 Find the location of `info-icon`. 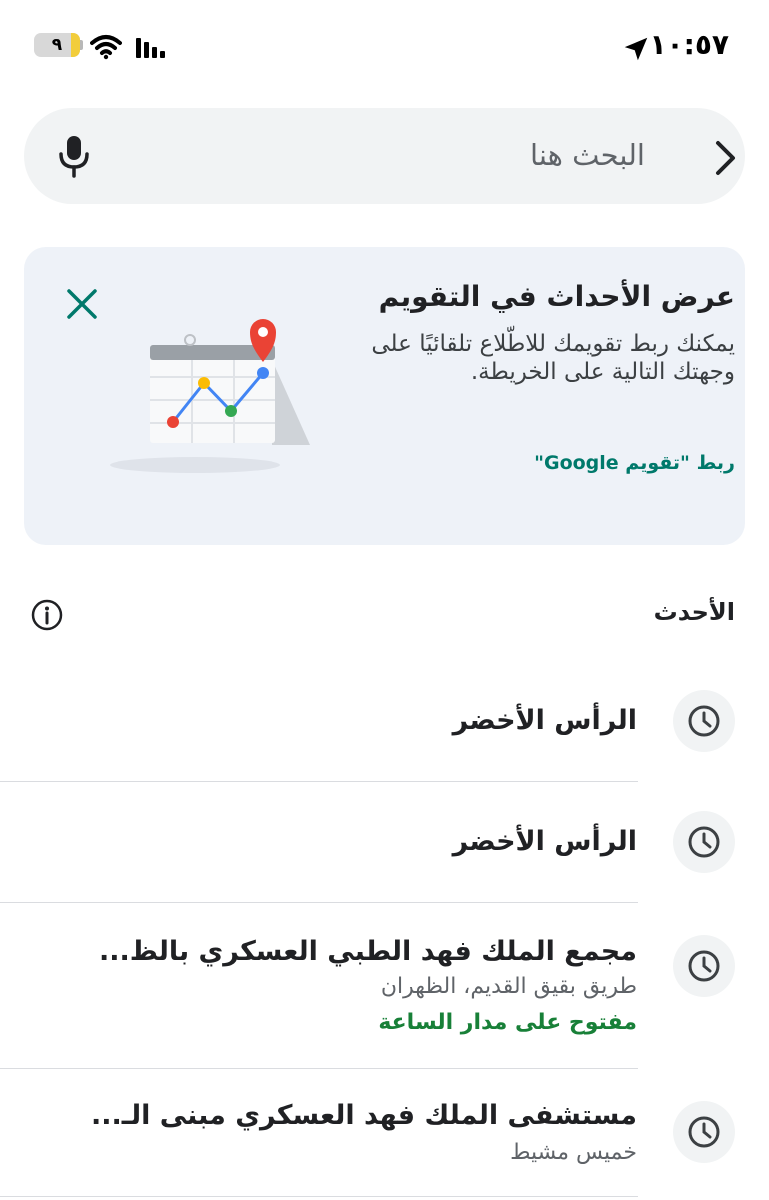

info-icon is located at coordinates (47, 615).